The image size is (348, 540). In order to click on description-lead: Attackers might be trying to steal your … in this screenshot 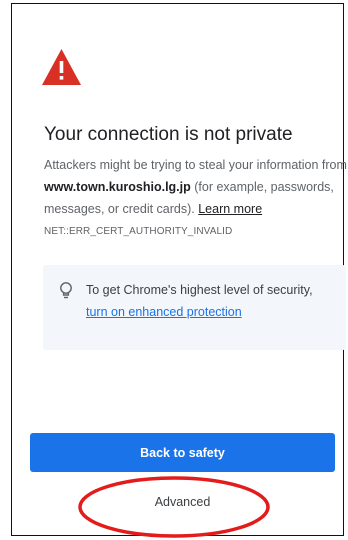, I will do `click(195, 165)`.